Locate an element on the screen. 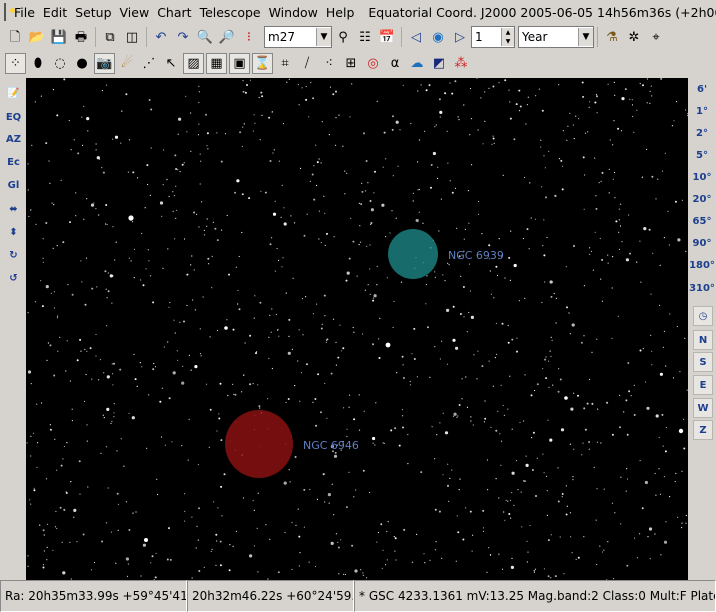  direction-north-button: N is located at coordinates (703, 340).